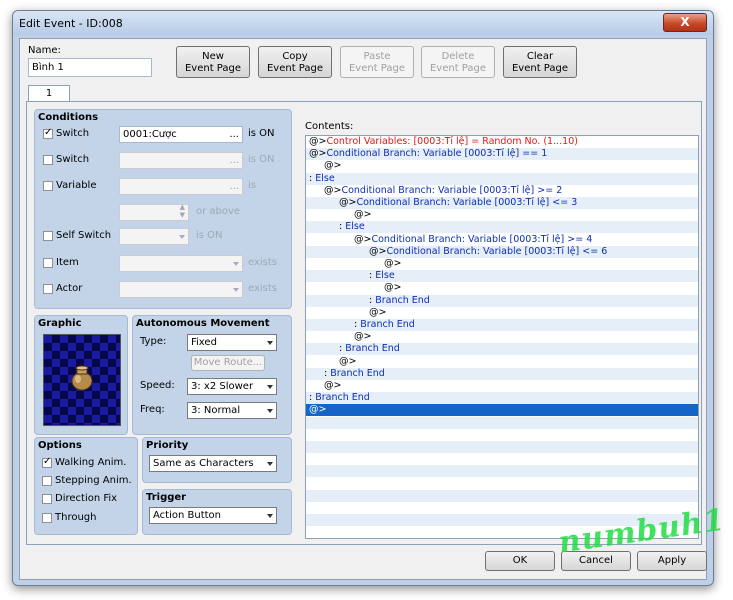  What do you see at coordinates (47, 518) in the screenshot?
I see `through-checkbox` at bounding box center [47, 518].